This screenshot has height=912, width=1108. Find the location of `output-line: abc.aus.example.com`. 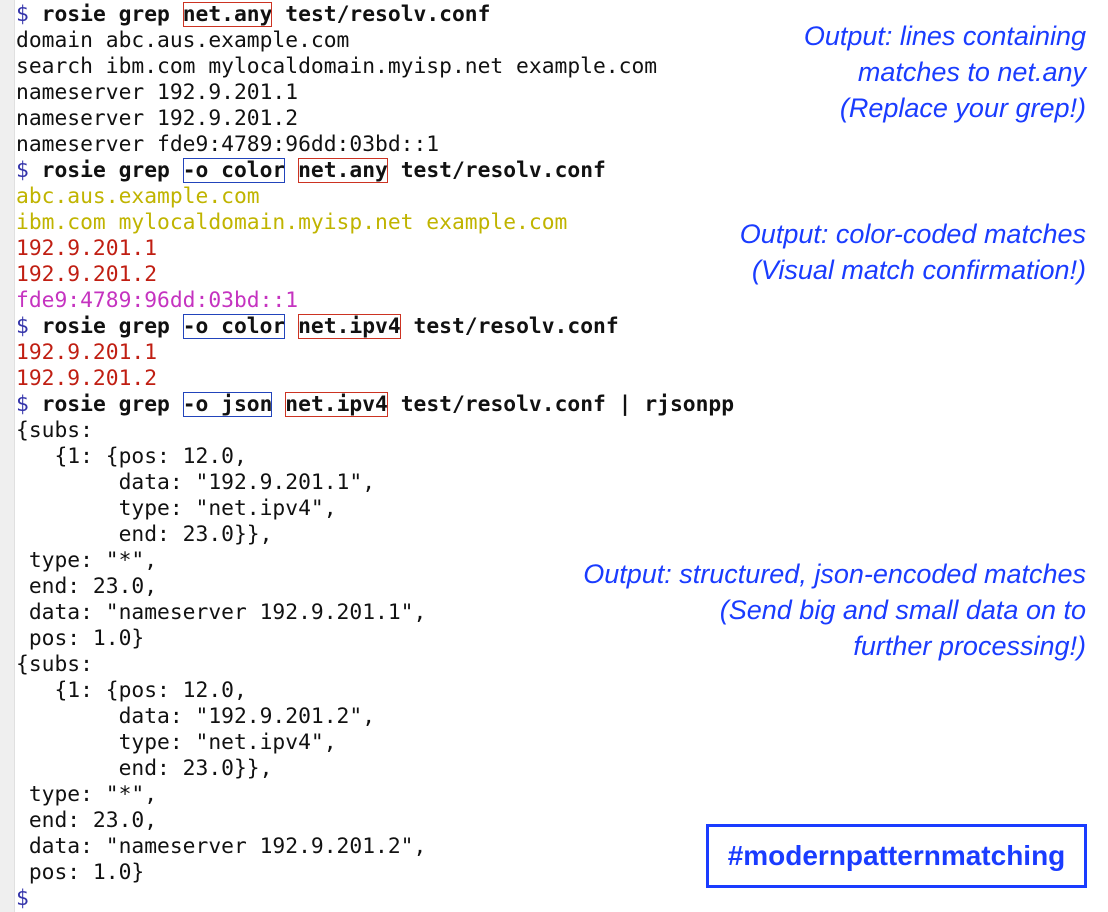

output-line: abc.aus.example.com is located at coordinates (138, 197).